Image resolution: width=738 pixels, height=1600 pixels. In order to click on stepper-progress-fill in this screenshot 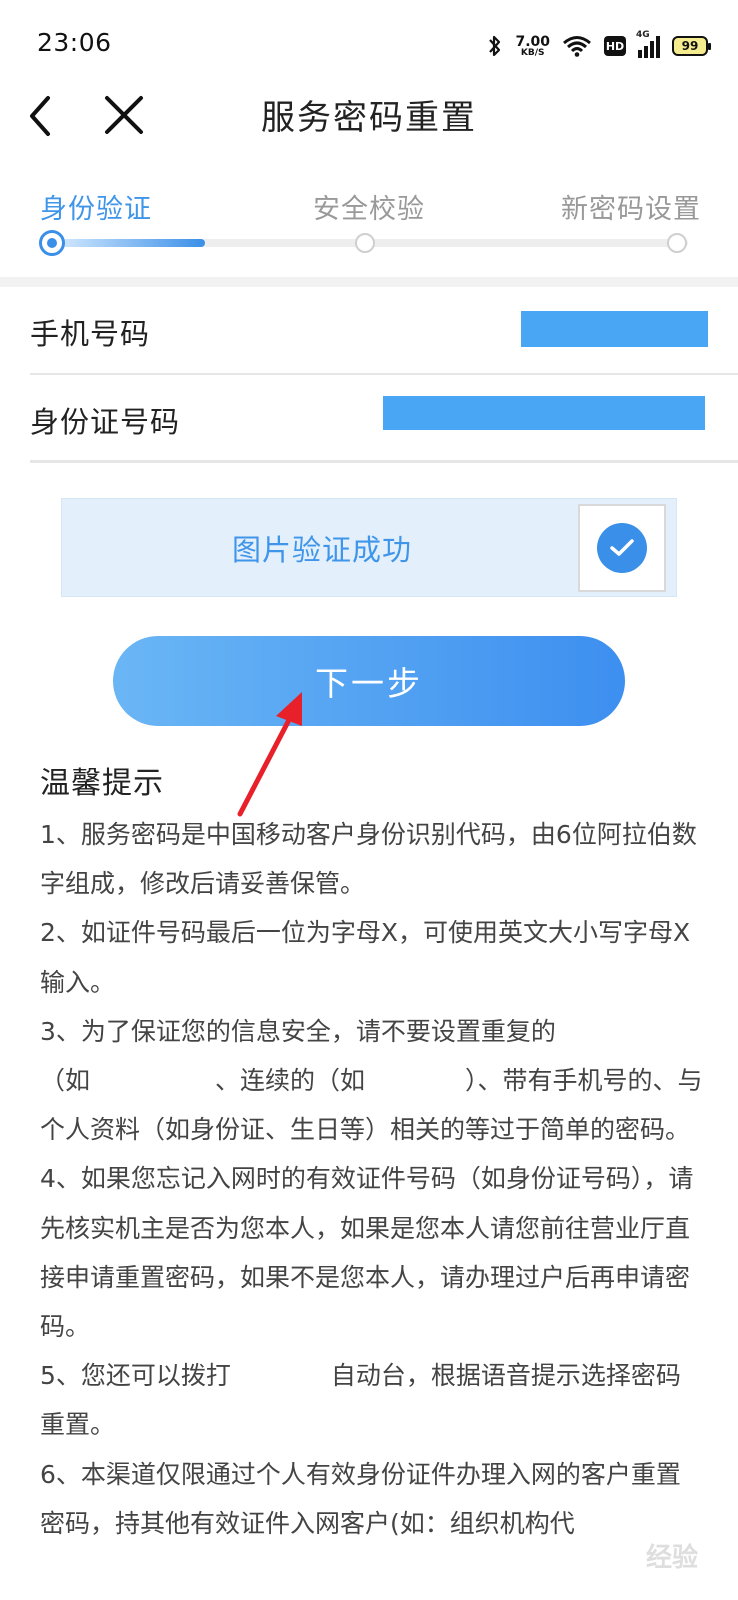, I will do `click(128, 243)`.